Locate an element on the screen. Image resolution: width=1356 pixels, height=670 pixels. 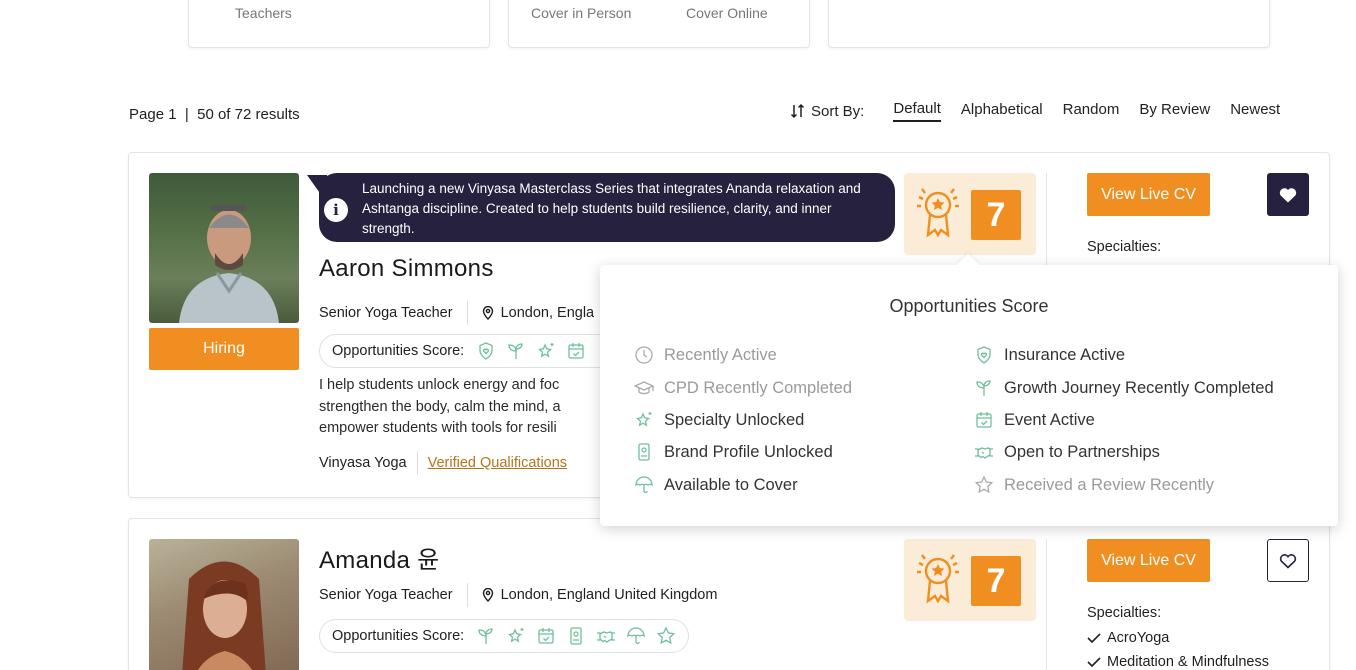
opp-item-available-to-cover: Available to Cover is located at coordinates (716, 485).